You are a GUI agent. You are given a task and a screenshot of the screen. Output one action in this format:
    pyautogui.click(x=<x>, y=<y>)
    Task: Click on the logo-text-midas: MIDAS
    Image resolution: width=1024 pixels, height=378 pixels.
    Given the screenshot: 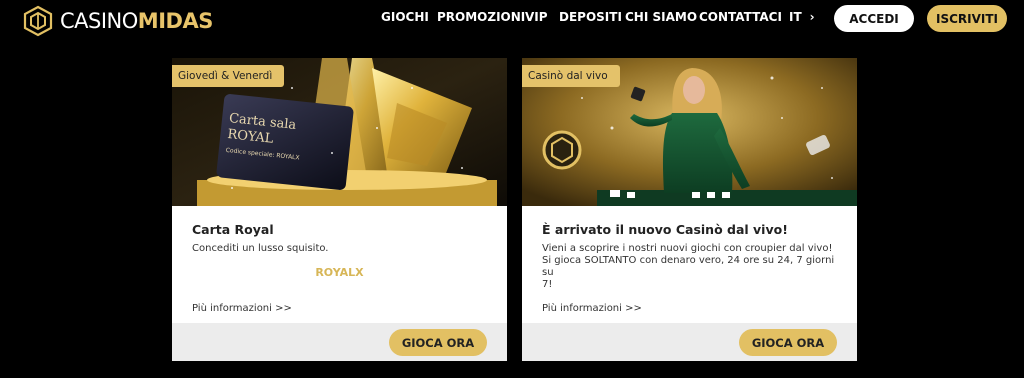 What is the action you would take?
    pyautogui.click(x=175, y=20)
    